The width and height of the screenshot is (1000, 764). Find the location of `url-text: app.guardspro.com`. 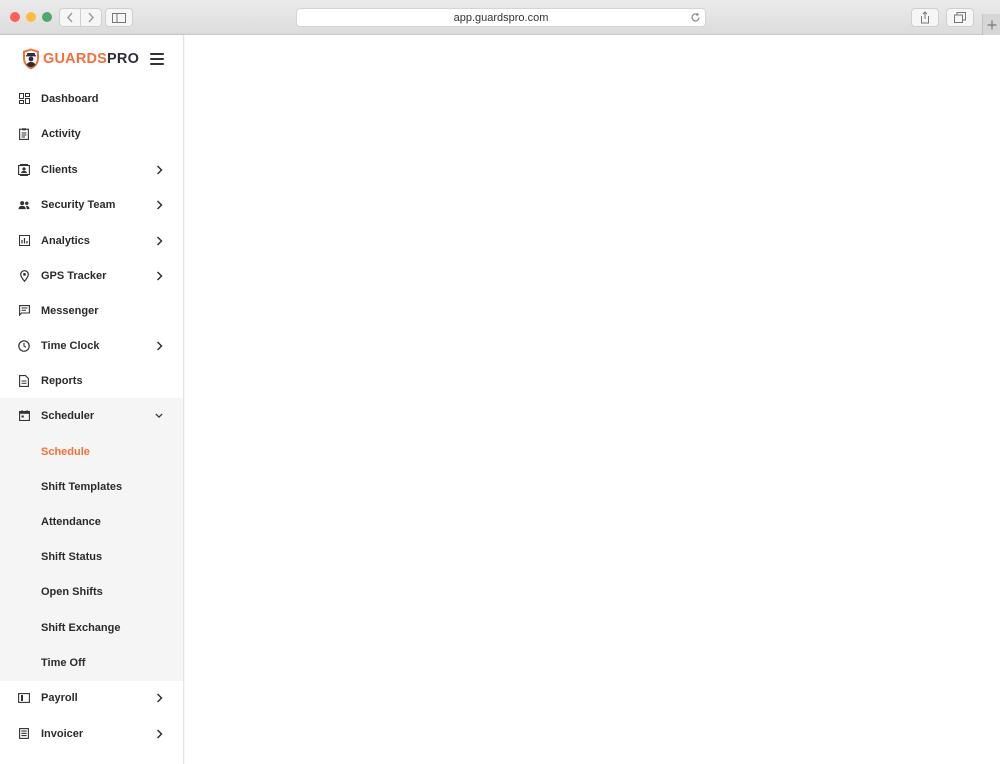

url-text: app.guardspro.com is located at coordinates (501, 17).